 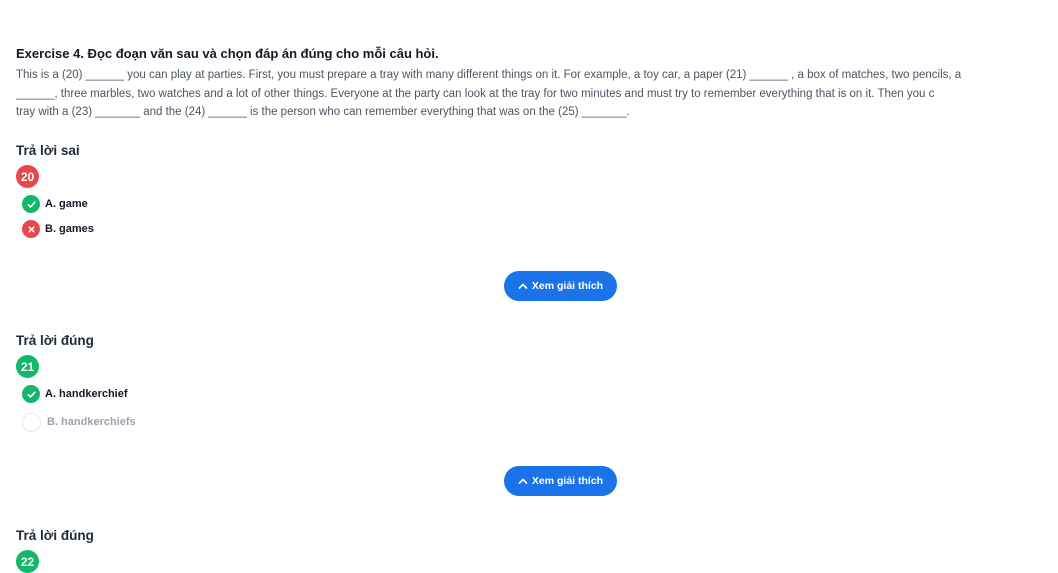 I want to click on answer-option-b: B. handkerchiefs, so click(x=79, y=422).